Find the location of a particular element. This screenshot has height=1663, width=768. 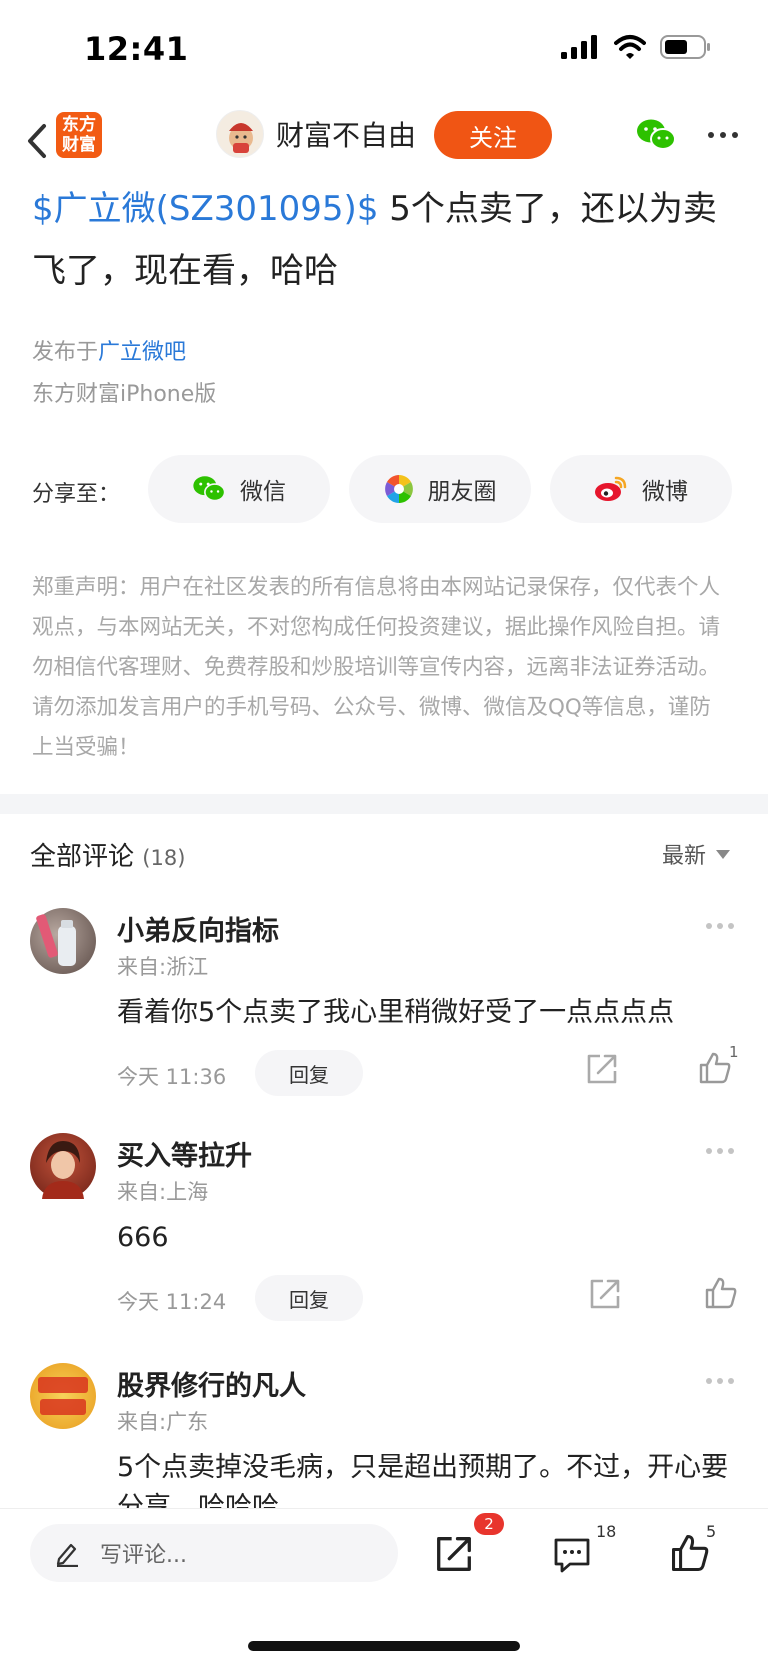

comment-time: 今天 11:36 is located at coordinates (172, 1077).